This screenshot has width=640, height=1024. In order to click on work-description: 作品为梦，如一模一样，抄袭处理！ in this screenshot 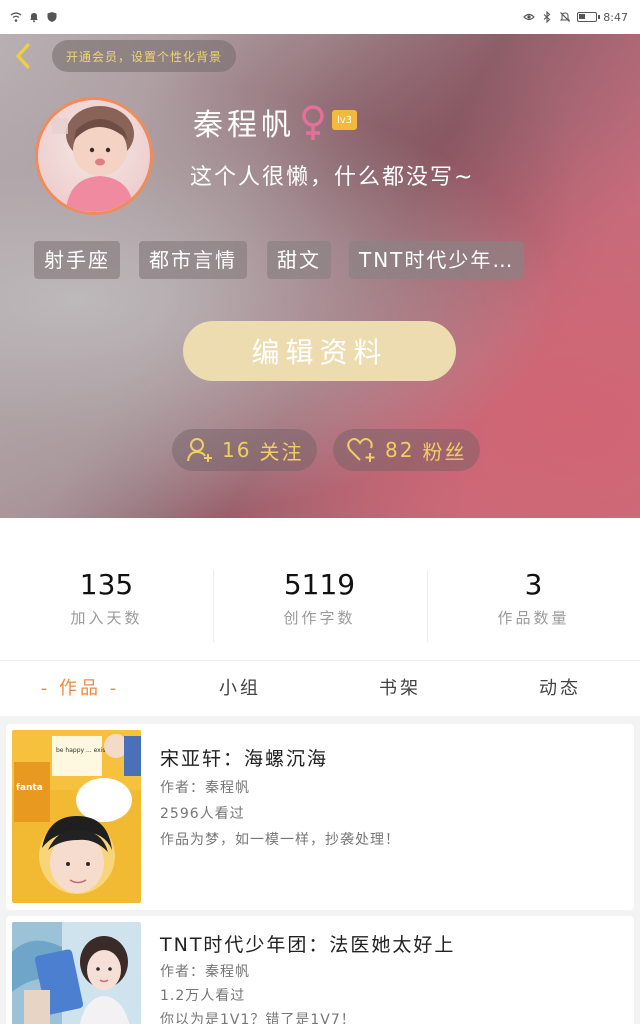, I will do `click(280, 840)`.